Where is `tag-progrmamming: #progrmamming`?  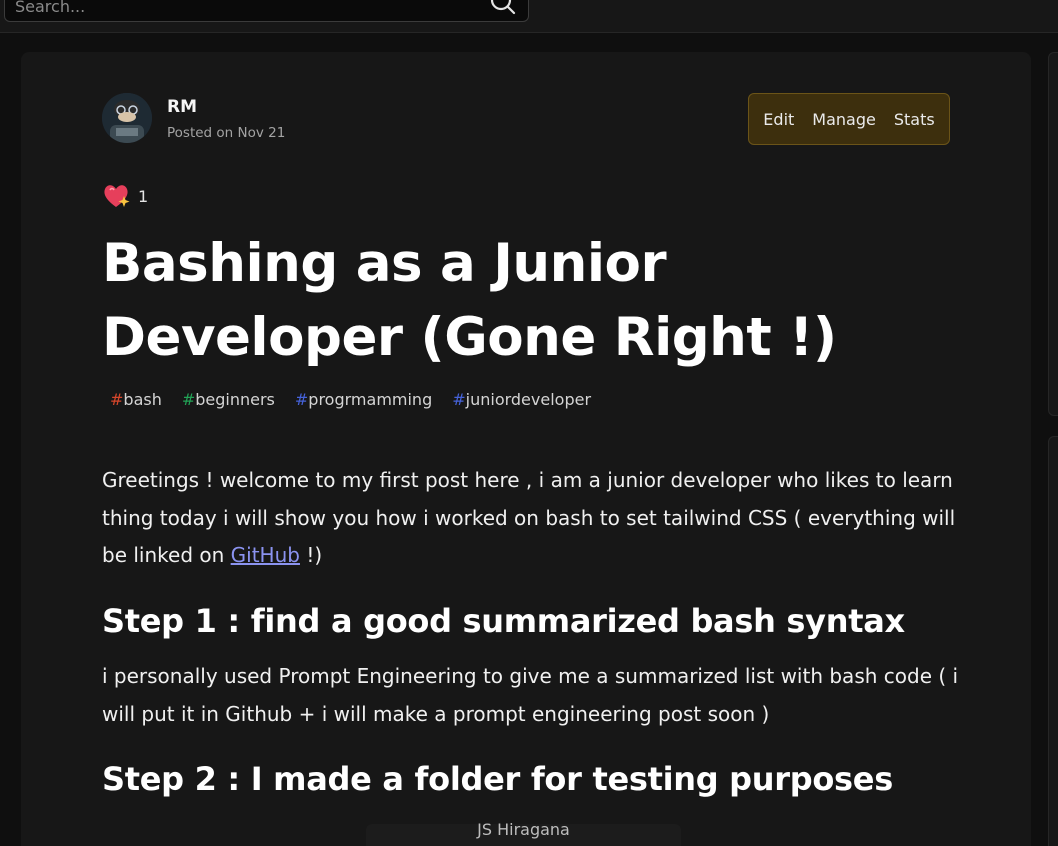 tag-progrmamming: #progrmamming is located at coordinates (363, 402).